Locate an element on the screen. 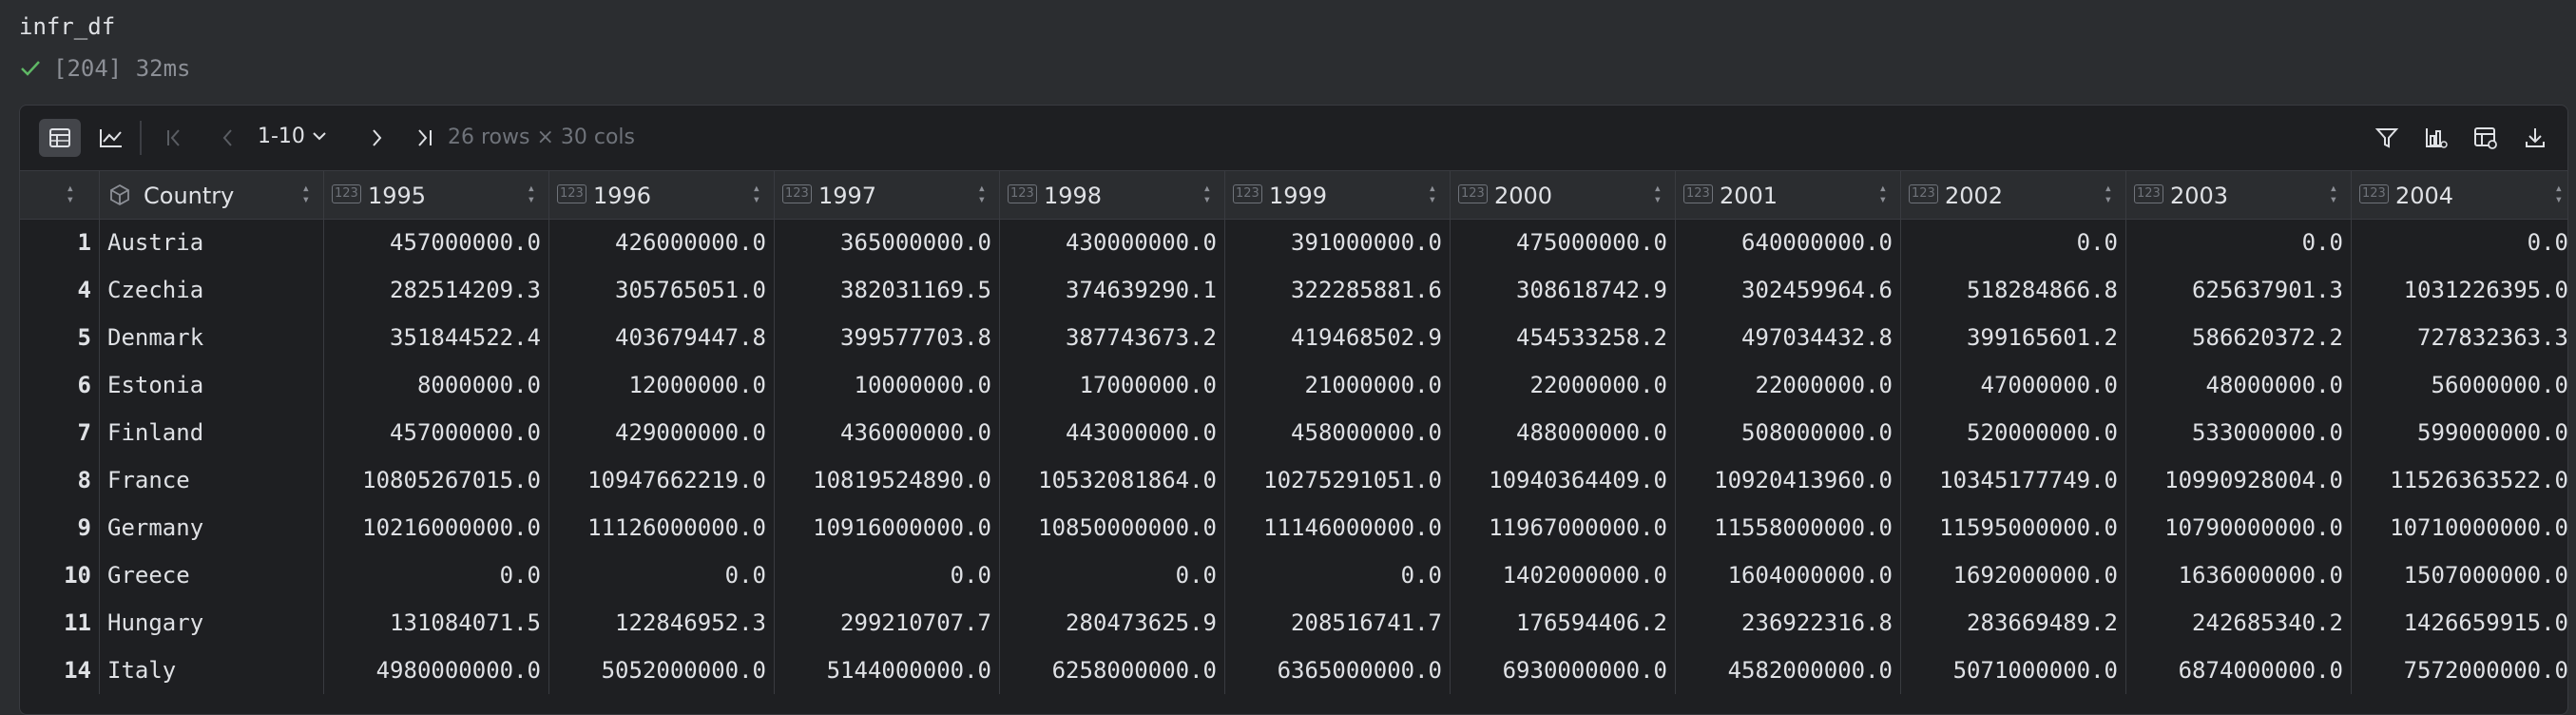  column-header-1997: 123 1997 ▴ ▾ is located at coordinates (887, 195).